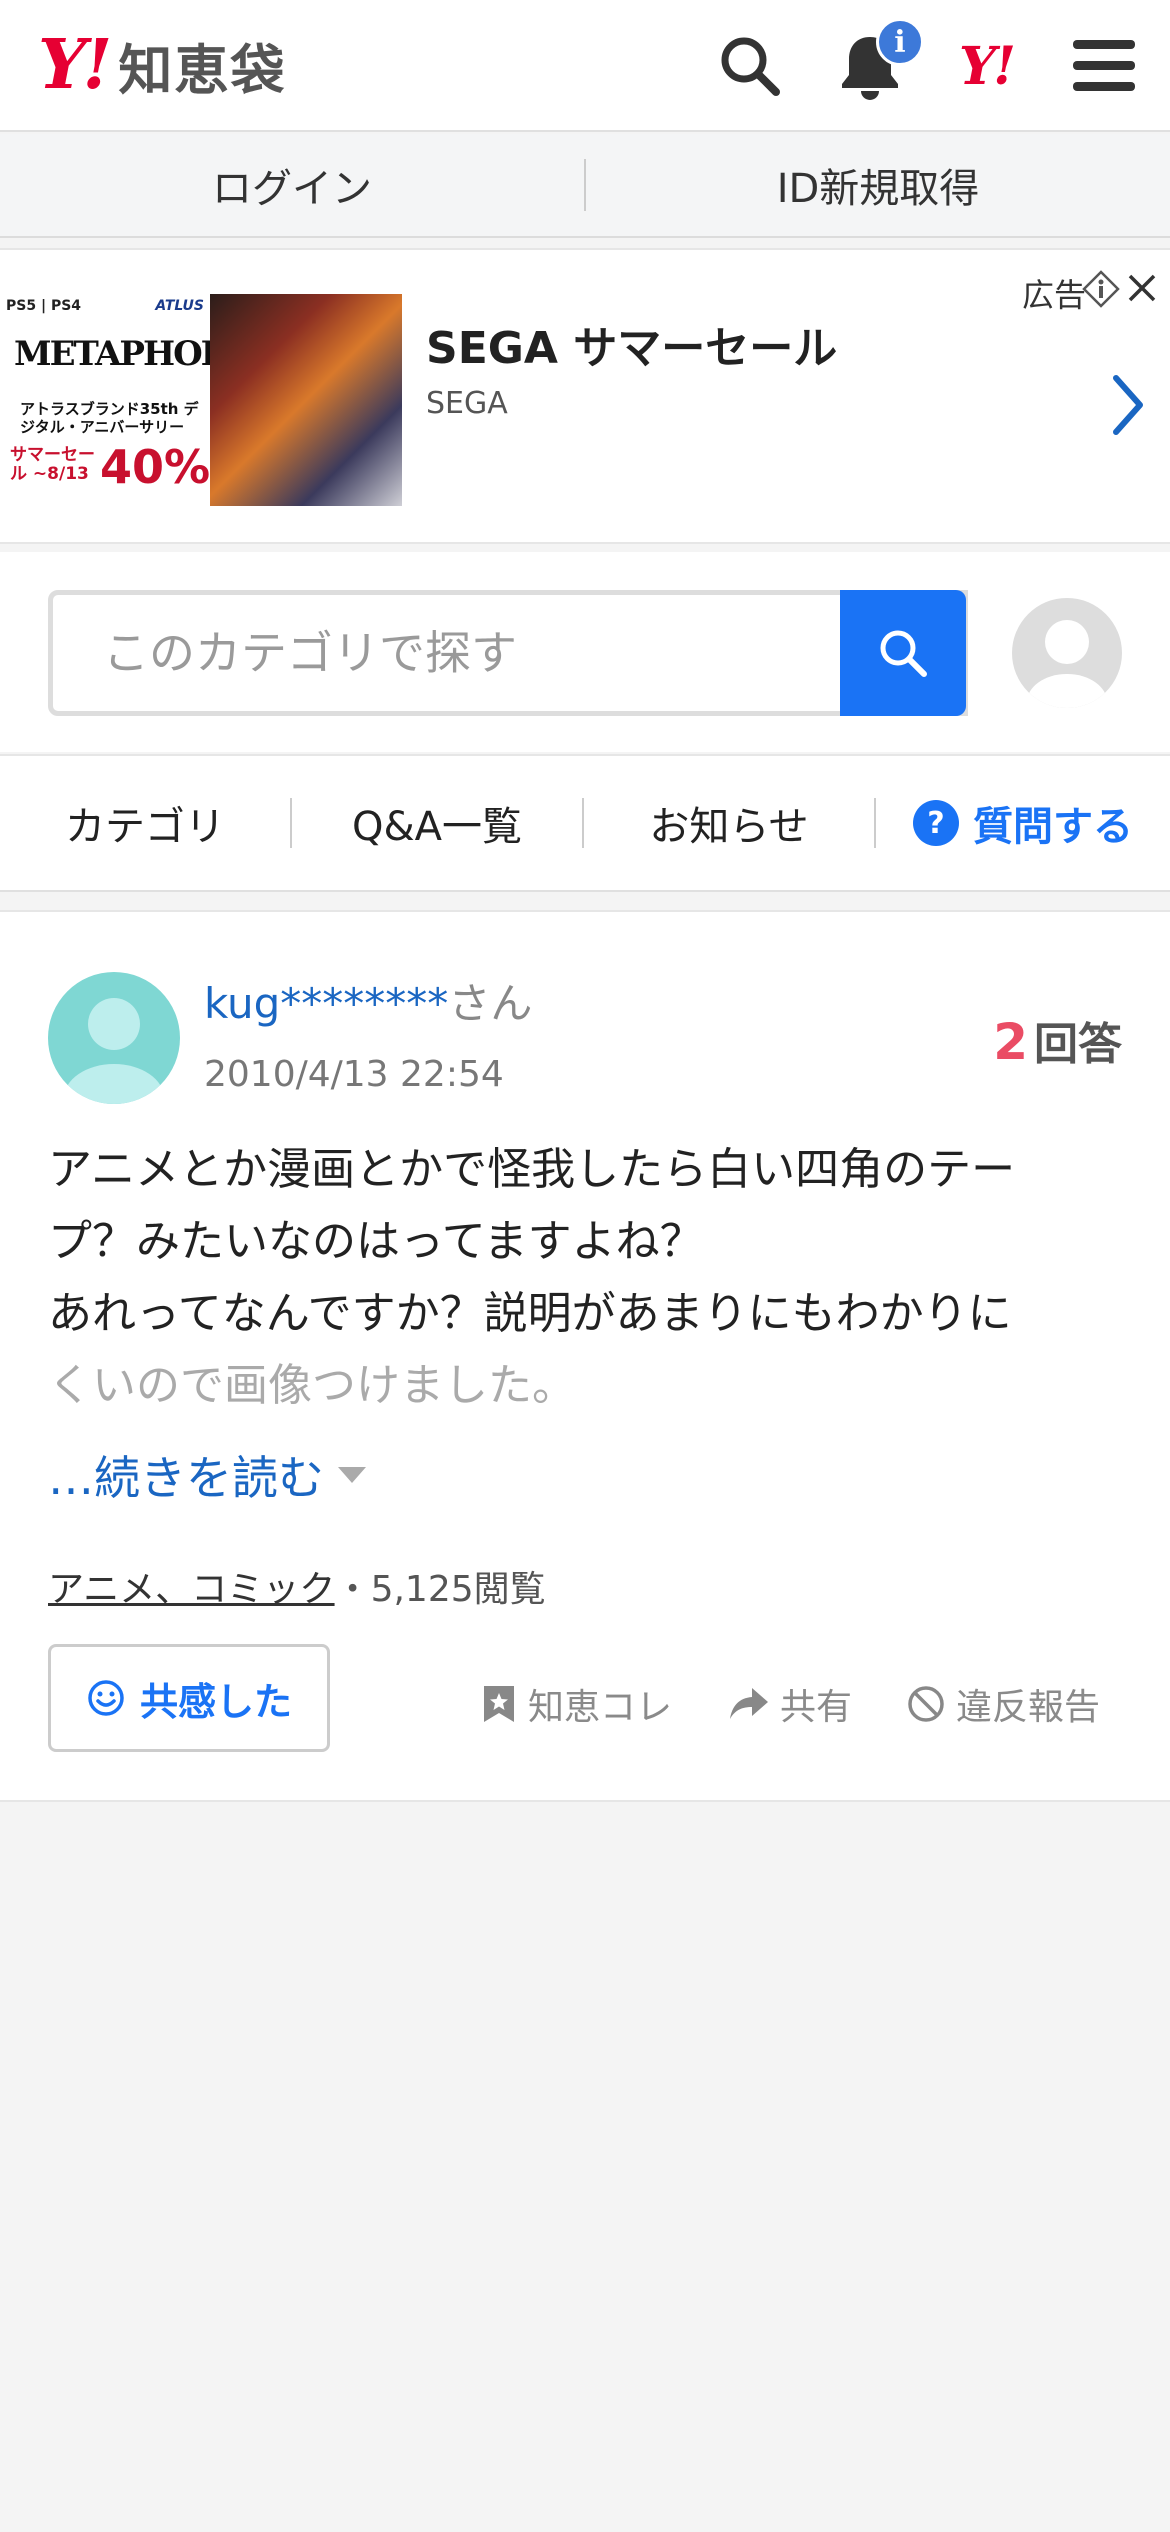 This screenshot has height=2532, width=1170. Describe the element at coordinates (155, 467) in the screenshot. I see `ad-discount: 40%` at that location.